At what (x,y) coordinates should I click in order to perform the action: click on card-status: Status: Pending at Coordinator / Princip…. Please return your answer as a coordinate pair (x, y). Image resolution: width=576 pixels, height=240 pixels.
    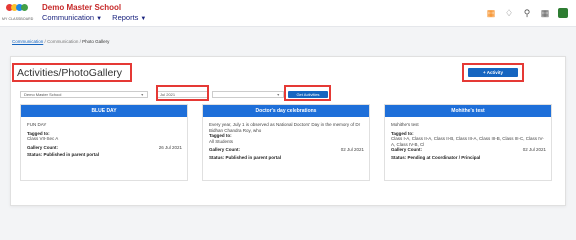
    Looking at the image, I should click on (436, 157).